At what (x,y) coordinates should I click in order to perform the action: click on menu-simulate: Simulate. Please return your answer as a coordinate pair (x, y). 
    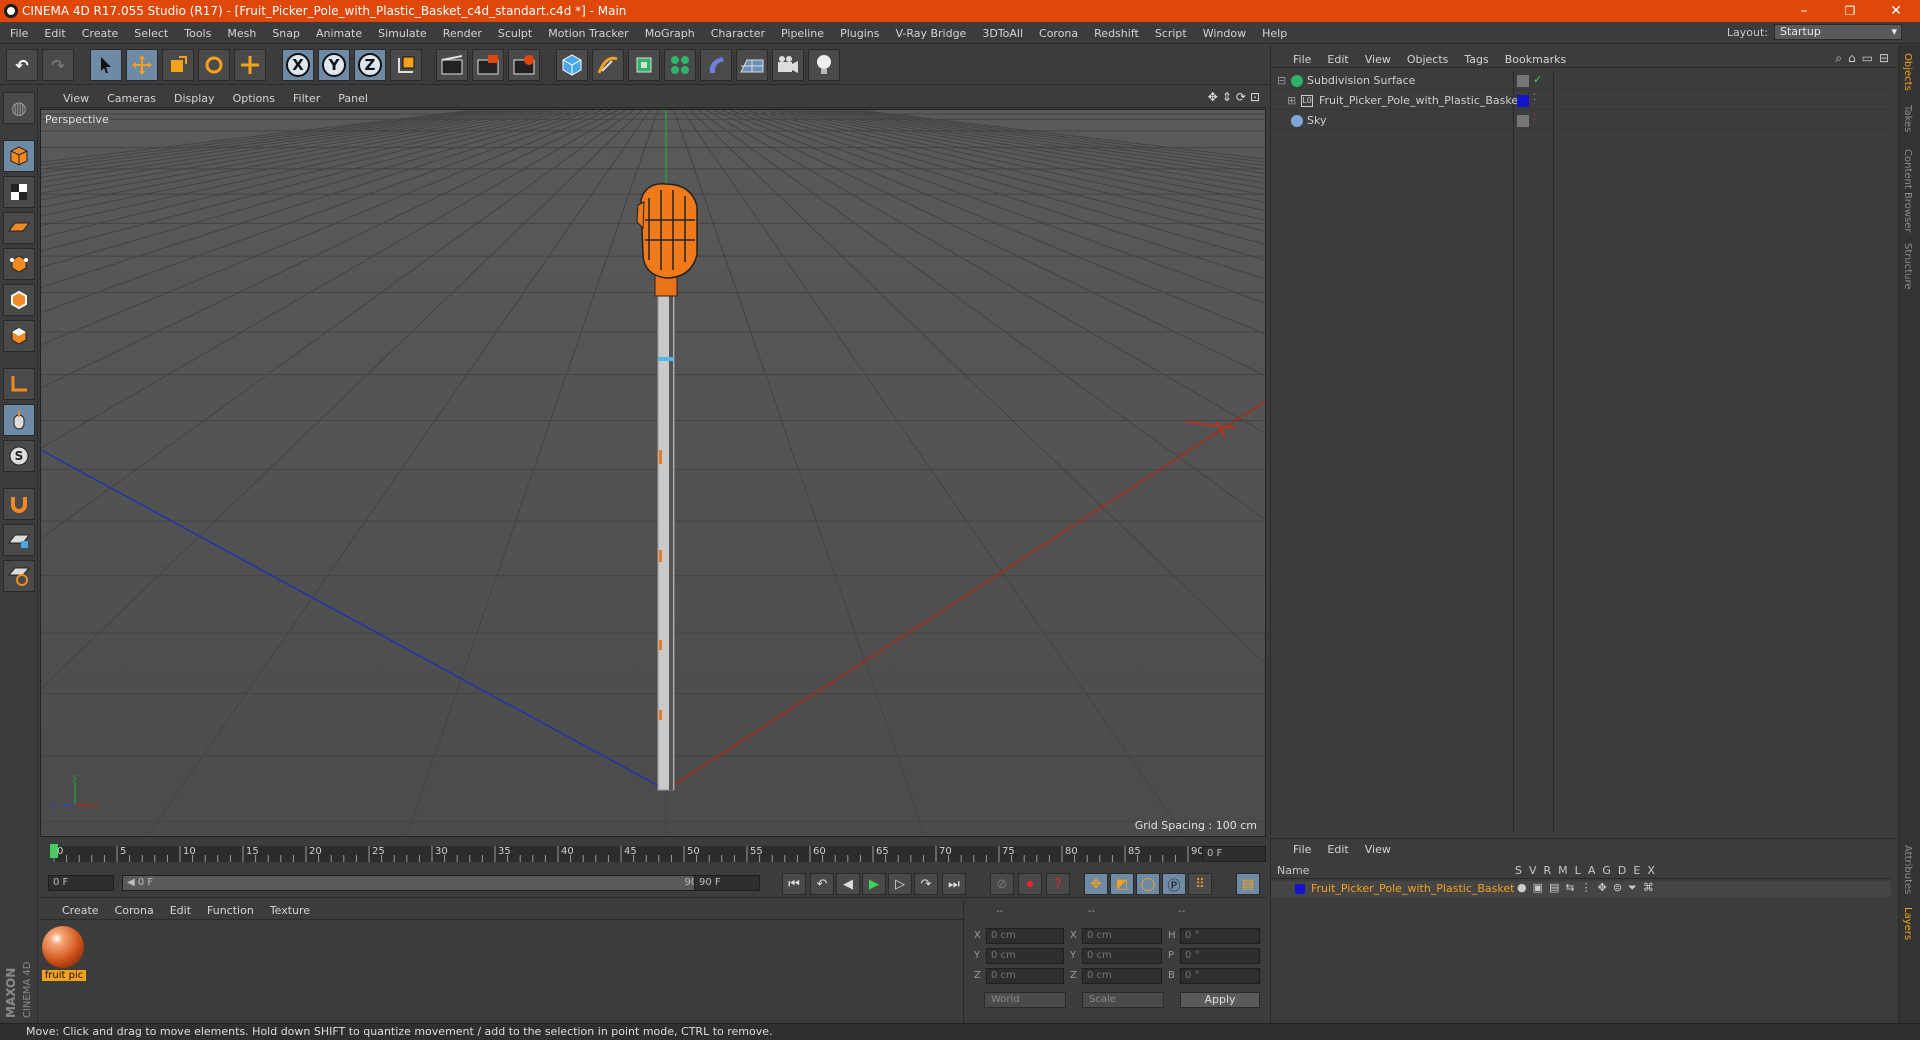
    Looking at the image, I should click on (402, 33).